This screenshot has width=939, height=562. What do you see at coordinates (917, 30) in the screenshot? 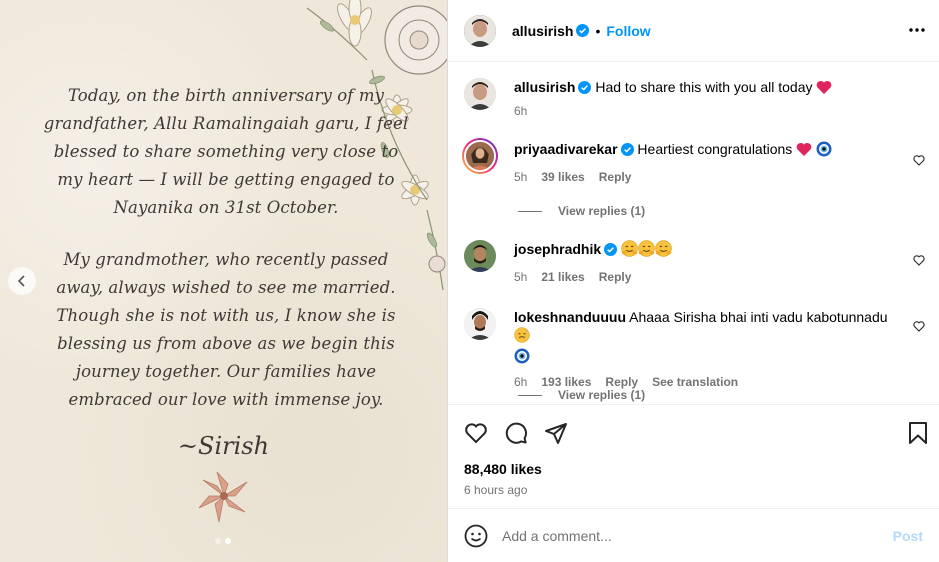
I see `more-options-icon` at bounding box center [917, 30].